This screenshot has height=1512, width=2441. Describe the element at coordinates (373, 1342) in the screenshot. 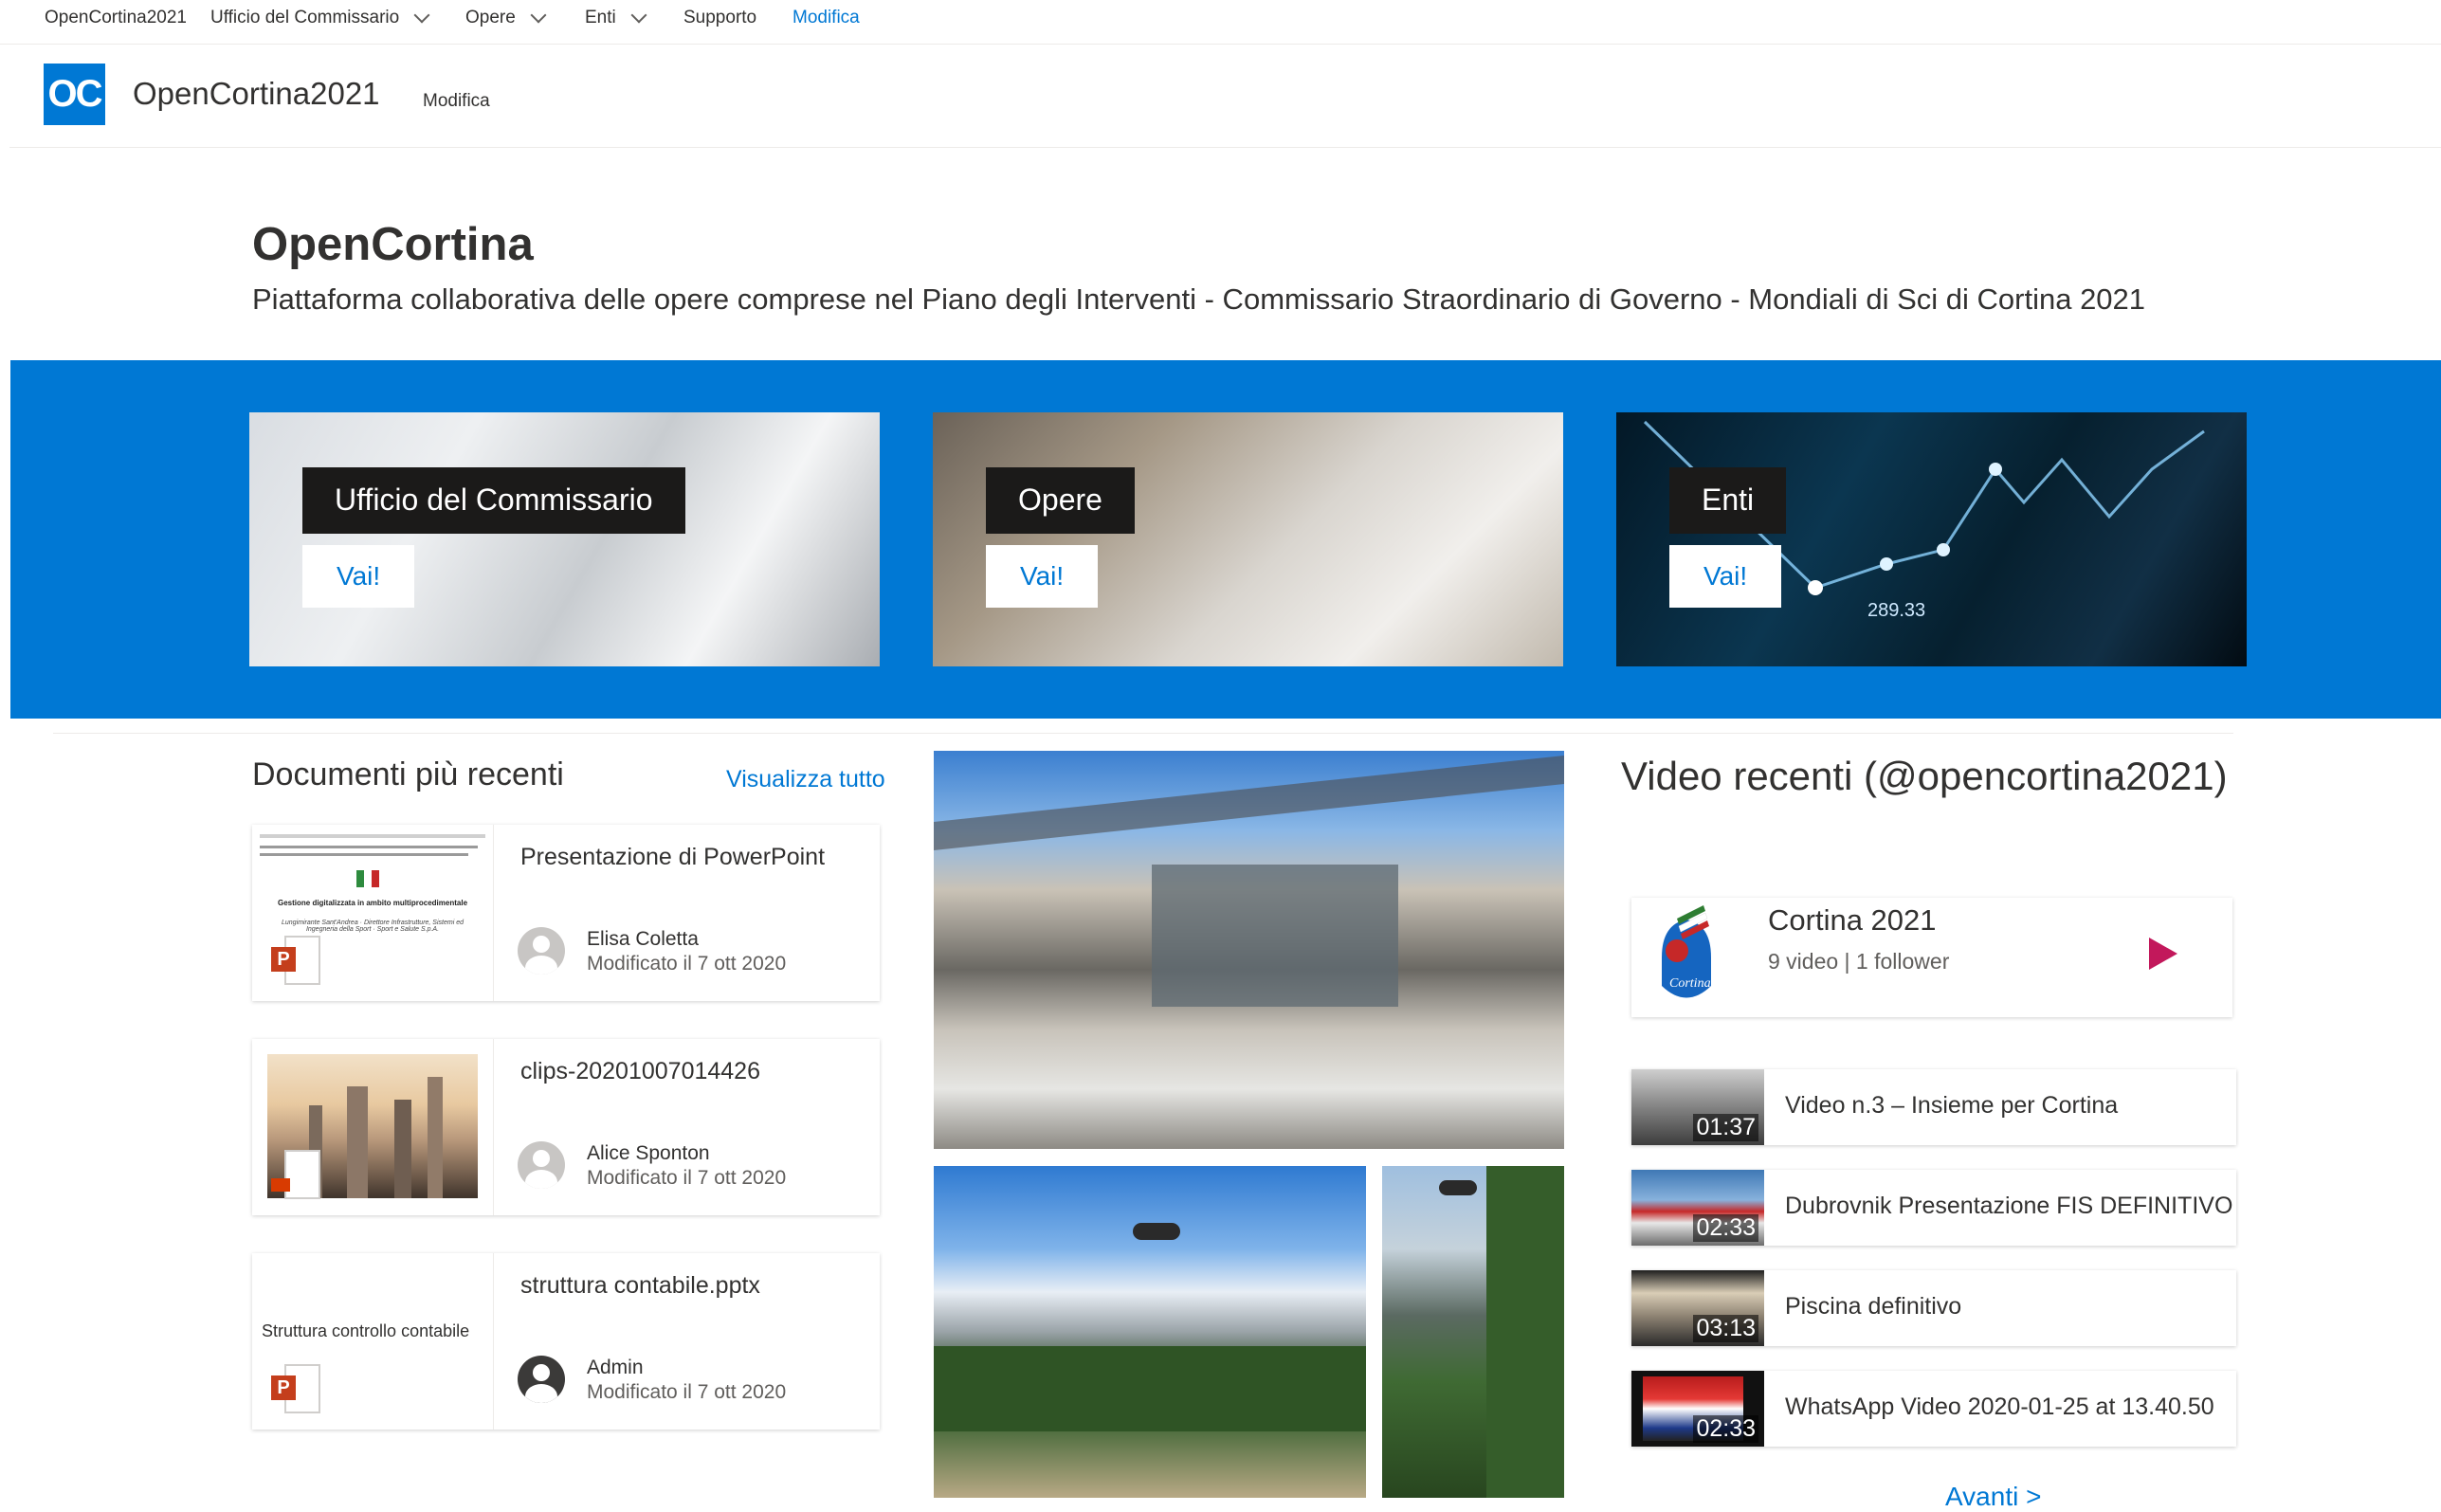

I see `document-thumbnail: Struttura controllo contabile P` at that location.